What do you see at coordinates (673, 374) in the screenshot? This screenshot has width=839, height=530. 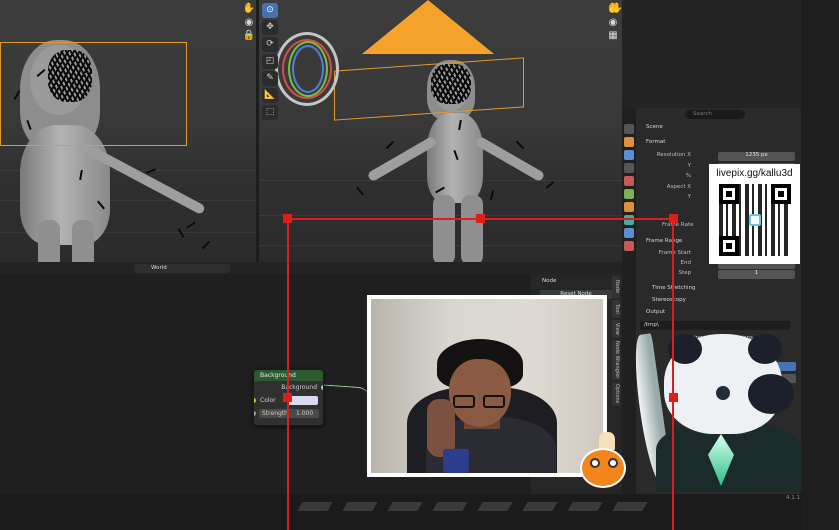 I see `guide-line-right` at bounding box center [673, 374].